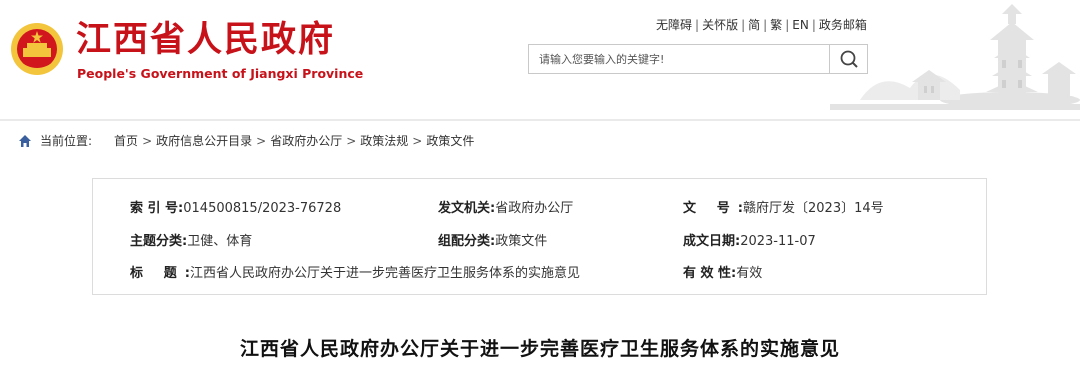 The height and width of the screenshot is (371, 1080). What do you see at coordinates (306, 140) in the screenshot?
I see `breadcrumb-general-office: 省政府办公厅` at bounding box center [306, 140].